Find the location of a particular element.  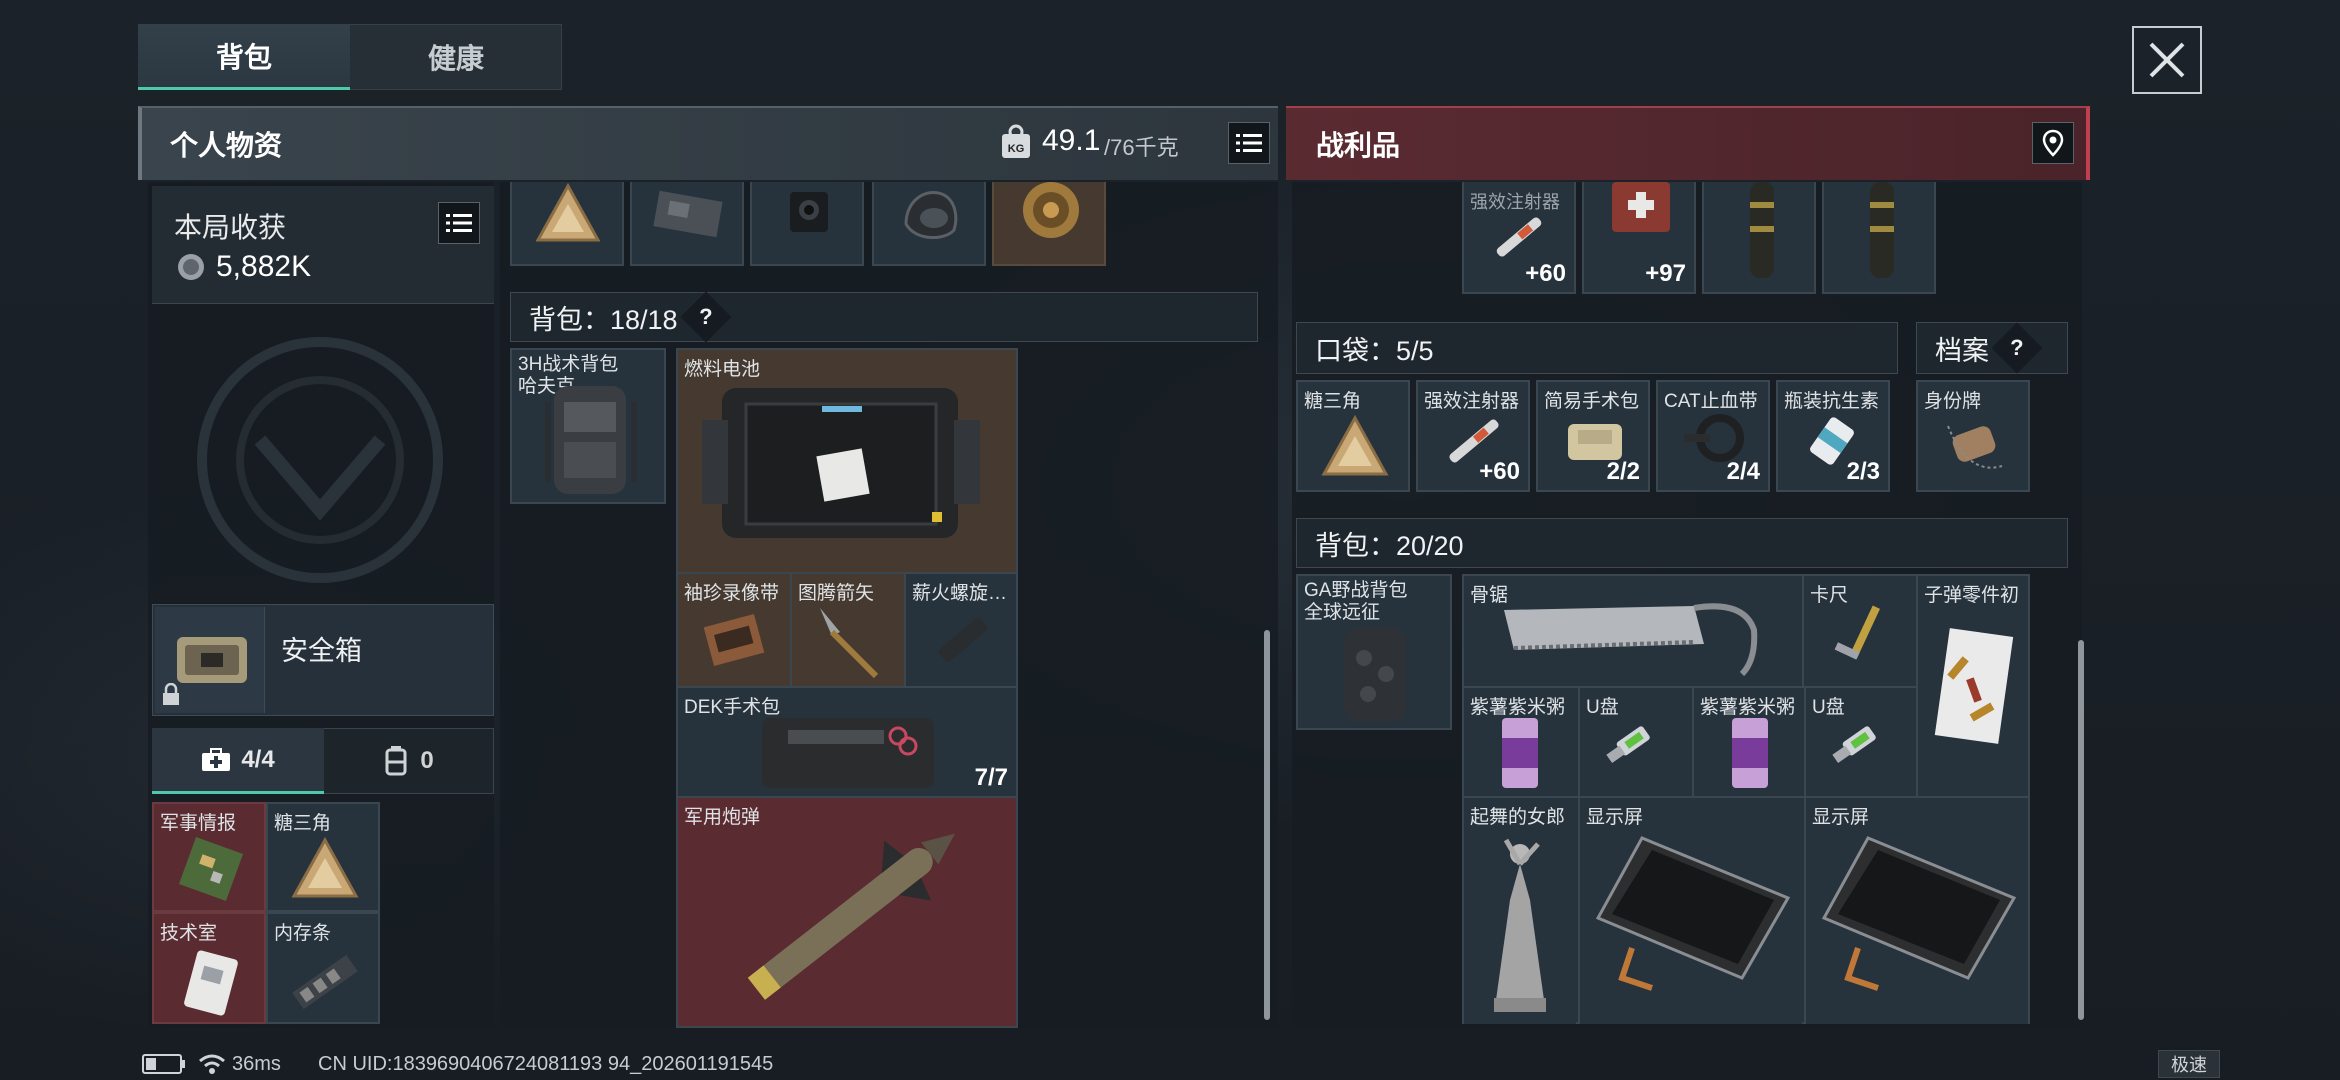

item-quantity: +60 is located at coordinates (1545, 273).